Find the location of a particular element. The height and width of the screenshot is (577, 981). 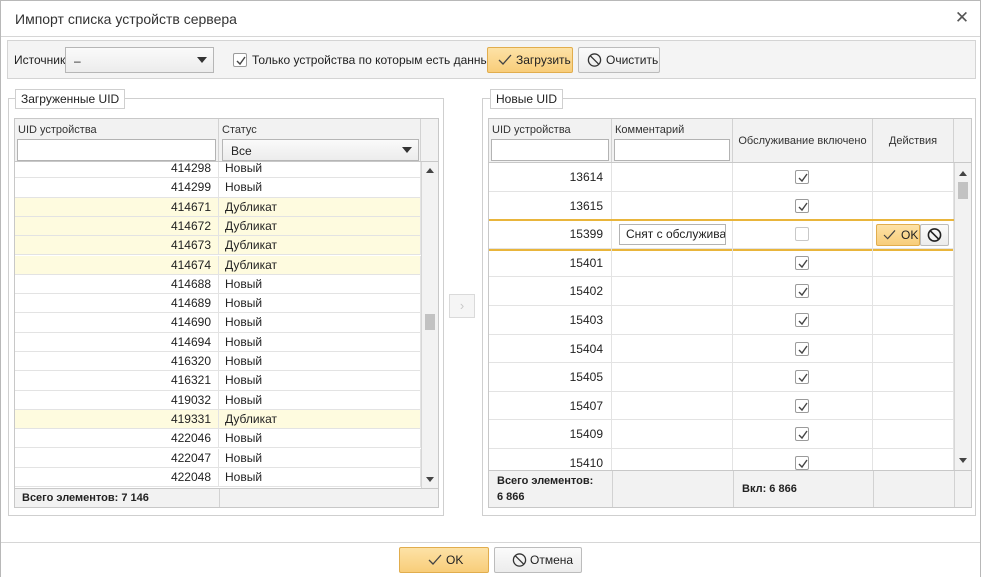

new-footer: Всего элементов: 6 866 Вкл: 6 866 is located at coordinates (730, 488).